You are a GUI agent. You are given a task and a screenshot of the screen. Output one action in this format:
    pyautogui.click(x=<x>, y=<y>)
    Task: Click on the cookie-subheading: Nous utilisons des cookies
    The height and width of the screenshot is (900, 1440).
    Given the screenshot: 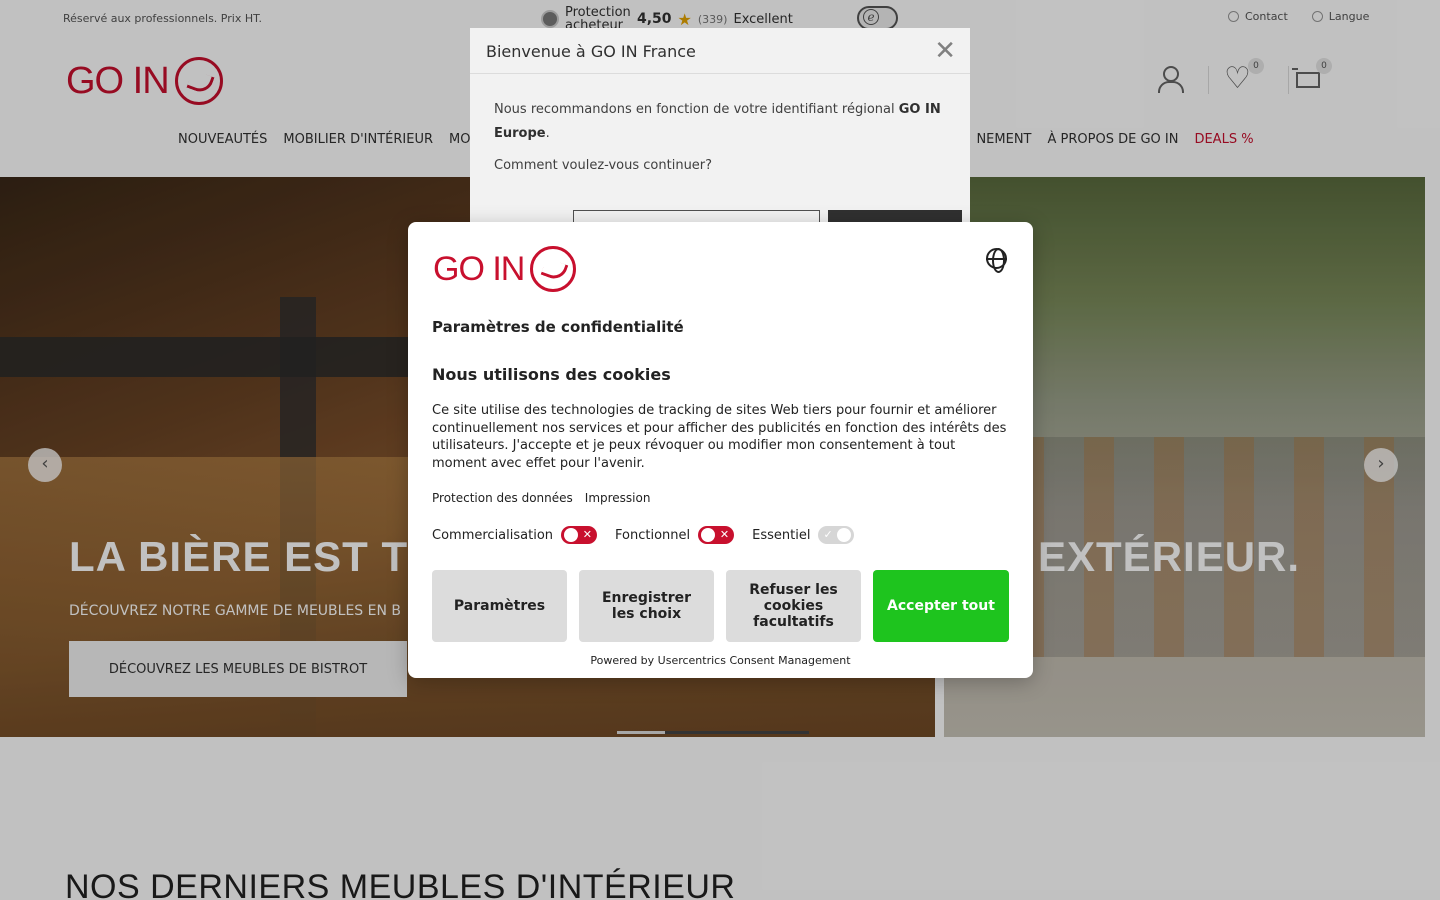 What is the action you would take?
    pyautogui.click(x=551, y=374)
    